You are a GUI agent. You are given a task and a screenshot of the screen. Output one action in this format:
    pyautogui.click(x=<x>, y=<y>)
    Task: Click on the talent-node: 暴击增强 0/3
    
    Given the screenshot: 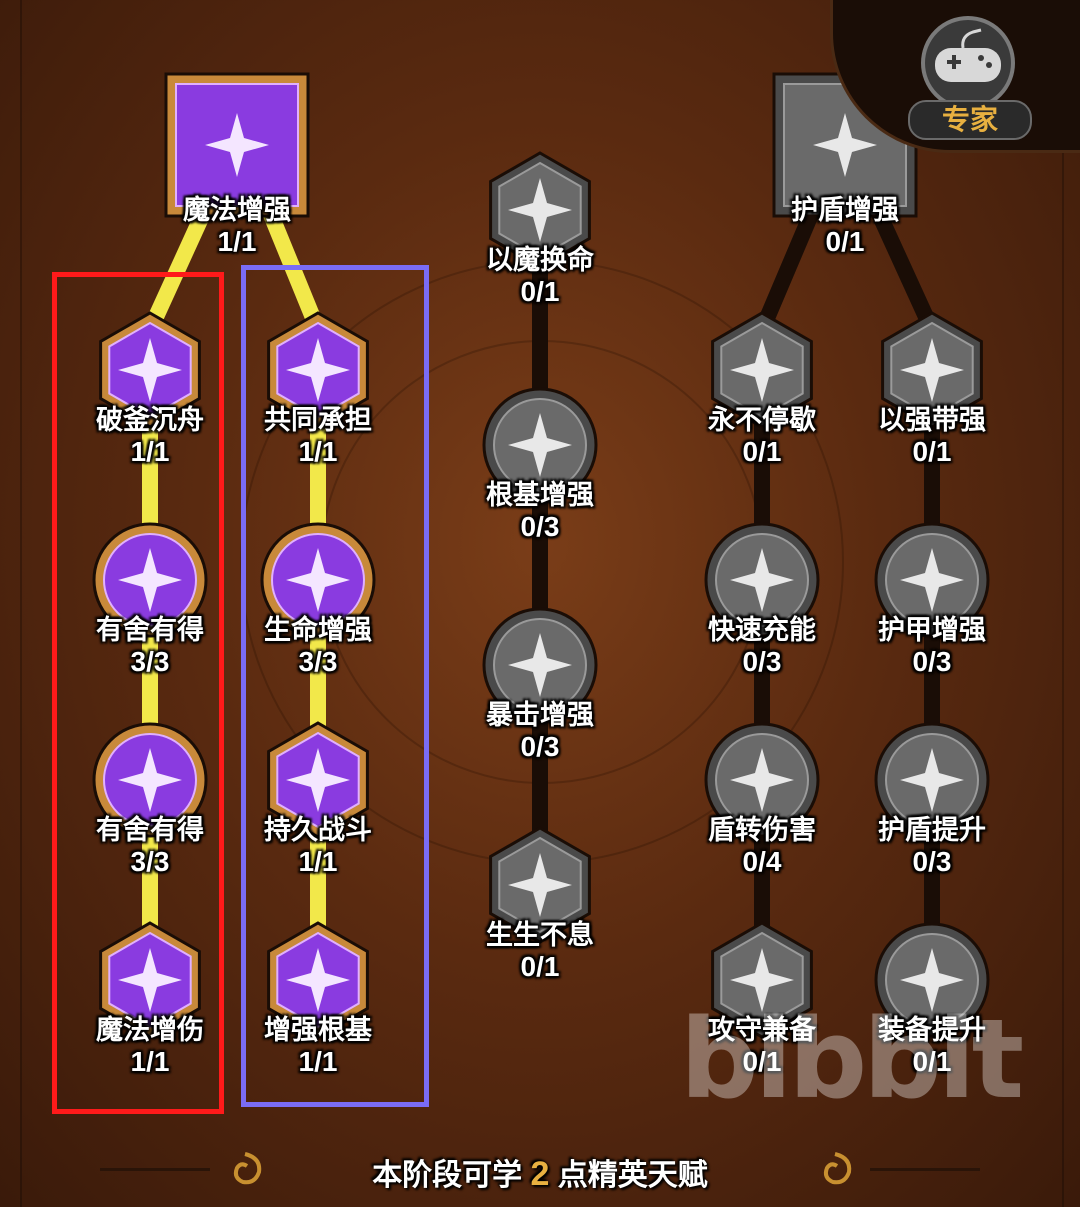 What is the action you would take?
    pyautogui.click(x=540, y=700)
    